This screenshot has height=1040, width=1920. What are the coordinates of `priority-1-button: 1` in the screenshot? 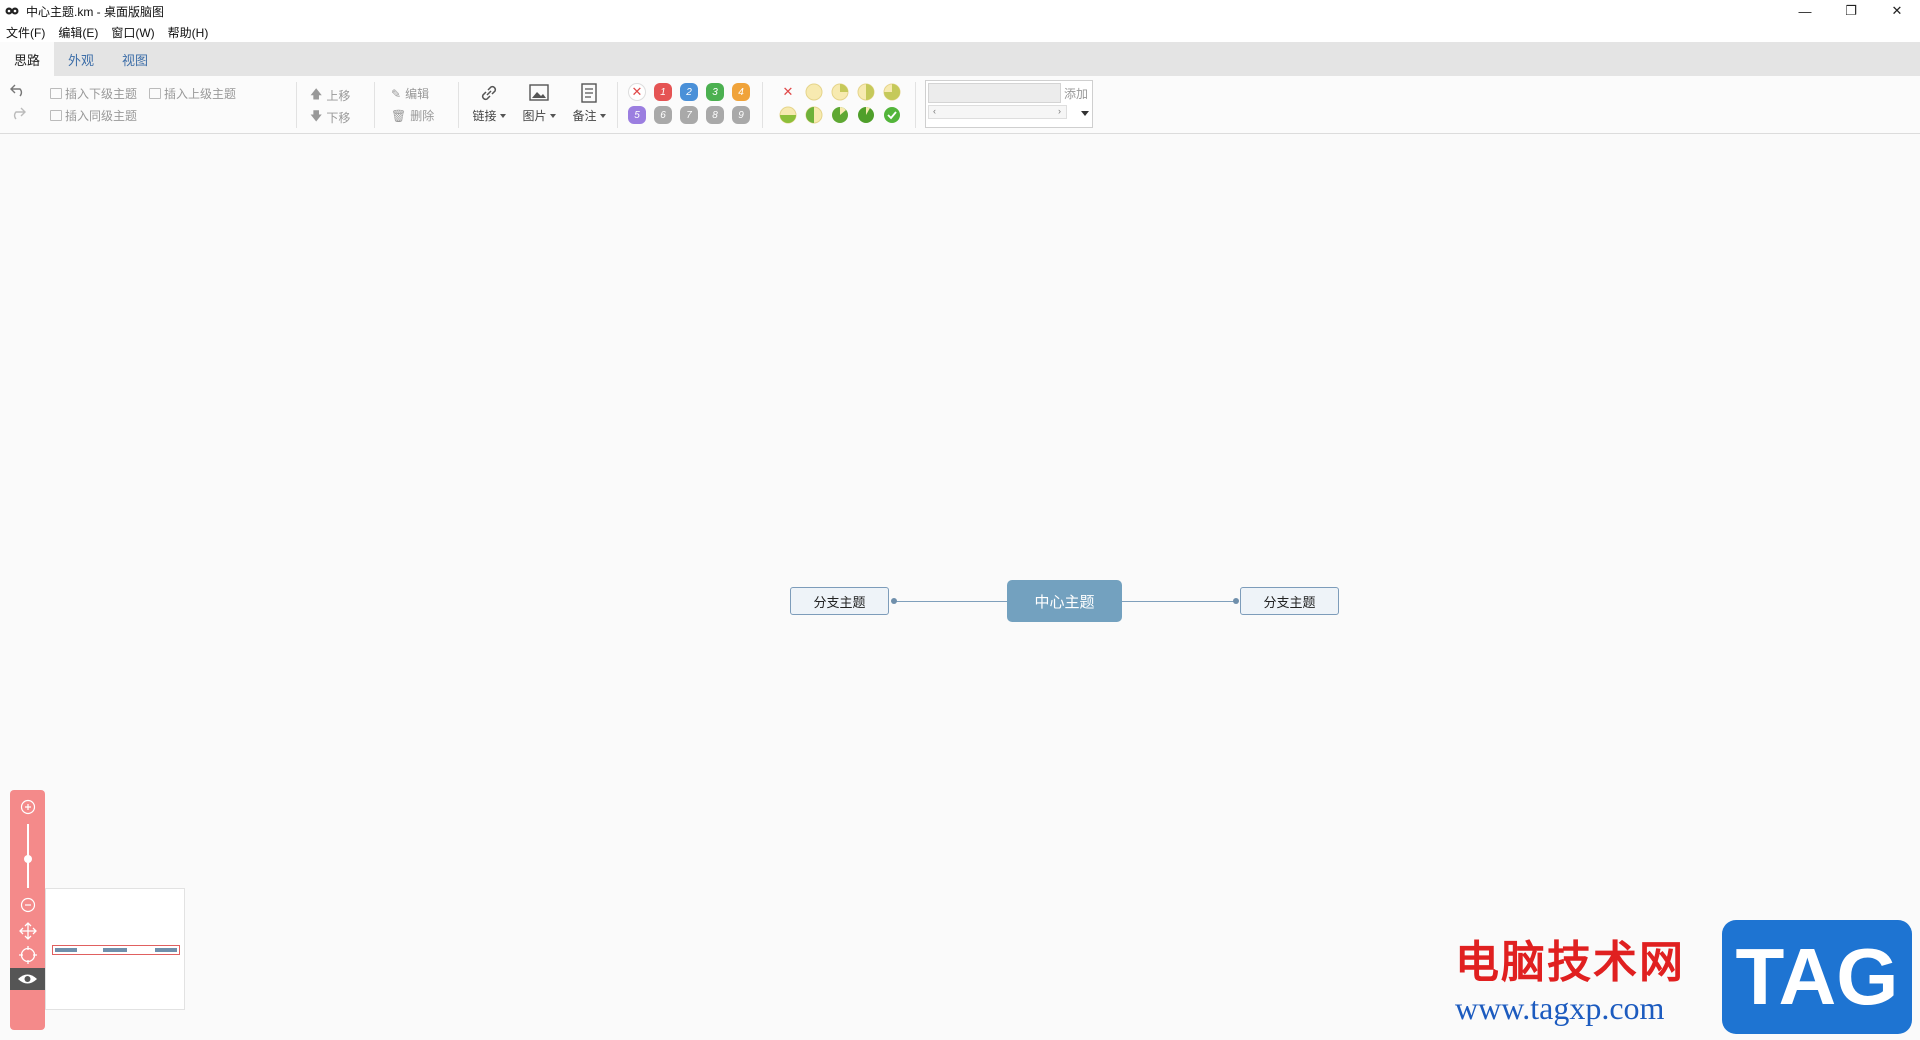 It's located at (663, 92).